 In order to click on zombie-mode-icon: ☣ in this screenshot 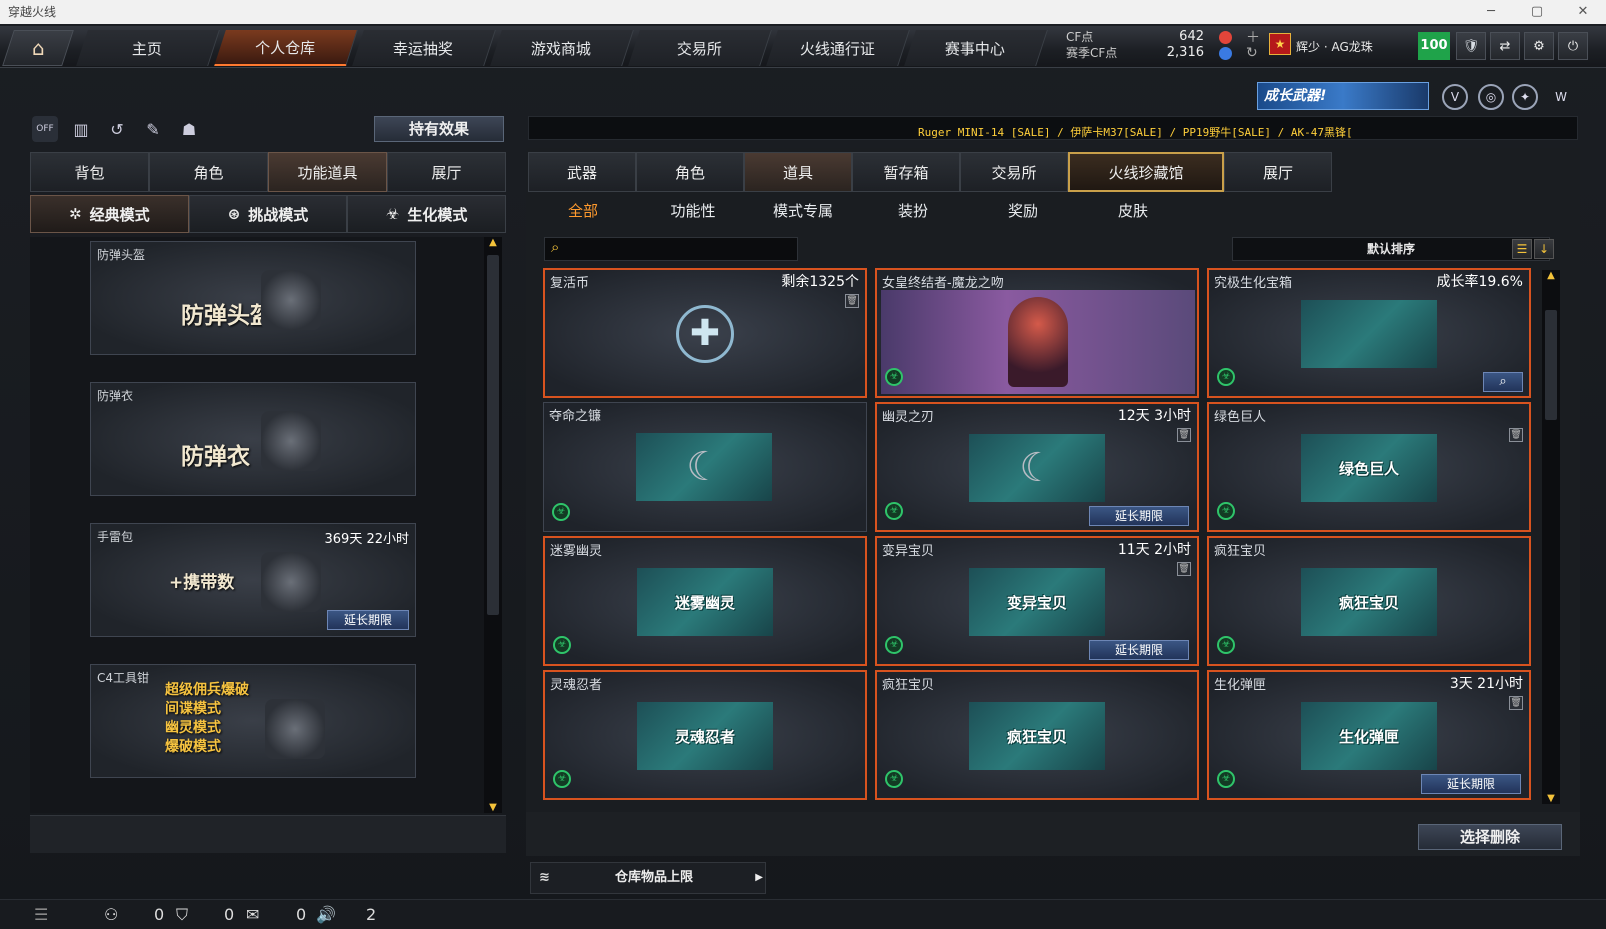, I will do `click(562, 779)`.